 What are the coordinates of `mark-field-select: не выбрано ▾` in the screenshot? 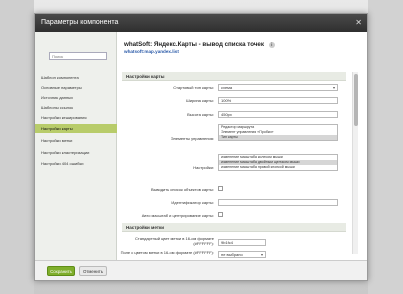 It's located at (242, 254).